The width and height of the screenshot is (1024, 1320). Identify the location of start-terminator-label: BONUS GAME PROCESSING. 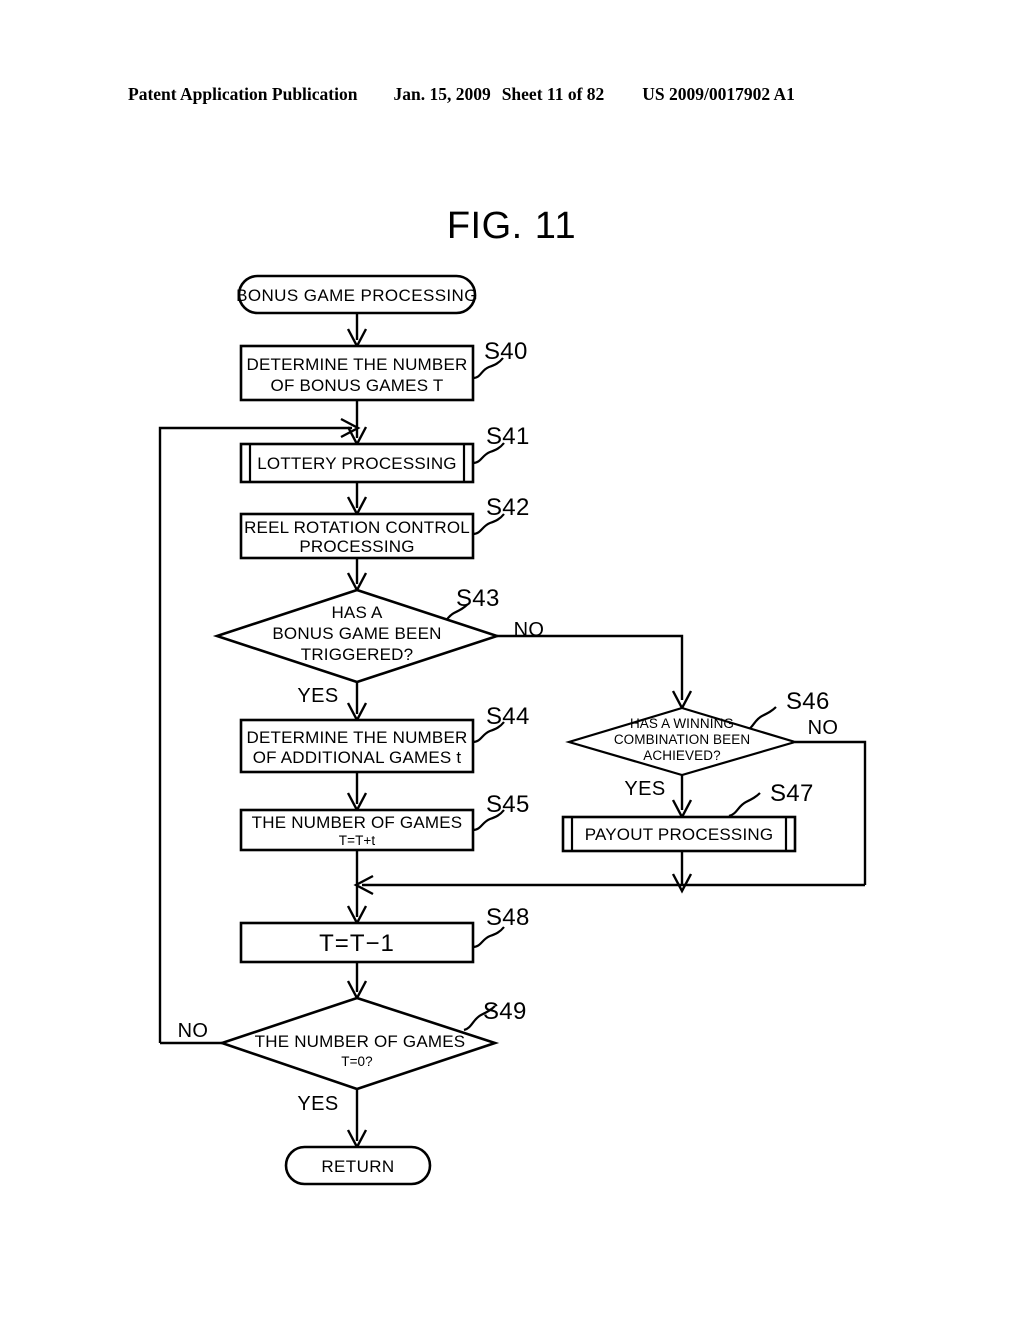
(357, 295).